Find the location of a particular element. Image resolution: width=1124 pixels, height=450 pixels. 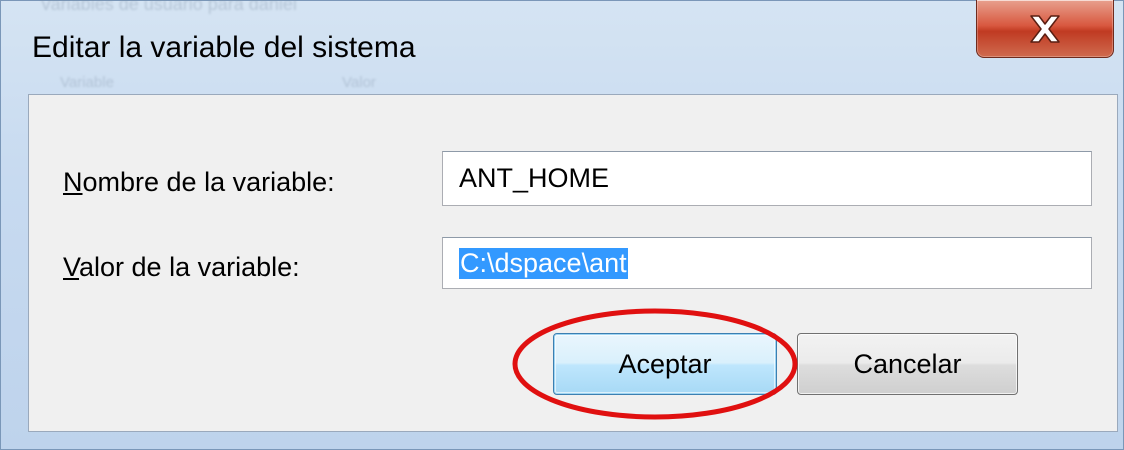

variable-name-value: ANT_HOME is located at coordinates (534, 178).